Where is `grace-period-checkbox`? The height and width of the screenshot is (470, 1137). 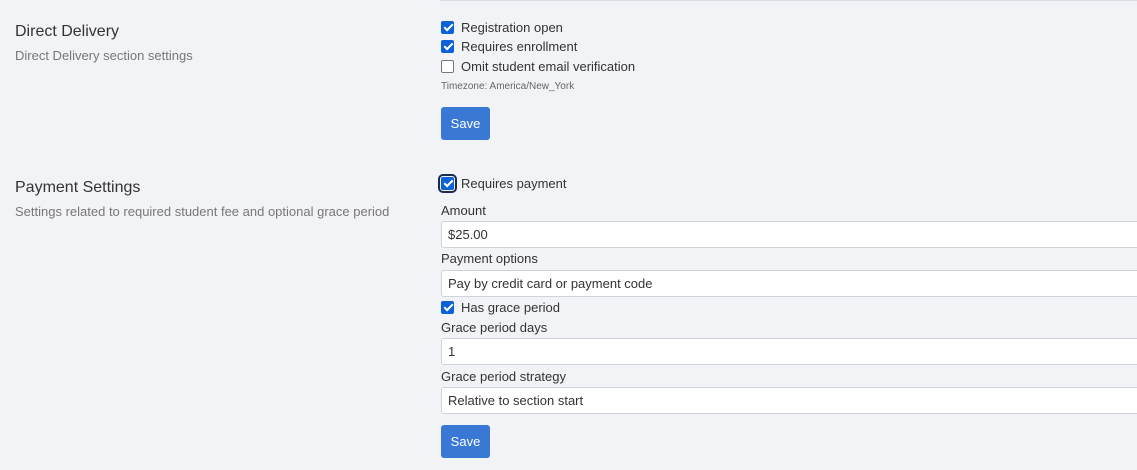
grace-period-checkbox is located at coordinates (447, 307).